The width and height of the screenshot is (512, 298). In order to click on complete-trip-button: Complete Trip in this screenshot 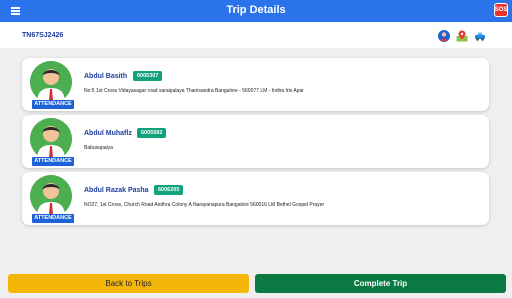, I will do `click(380, 283)`.